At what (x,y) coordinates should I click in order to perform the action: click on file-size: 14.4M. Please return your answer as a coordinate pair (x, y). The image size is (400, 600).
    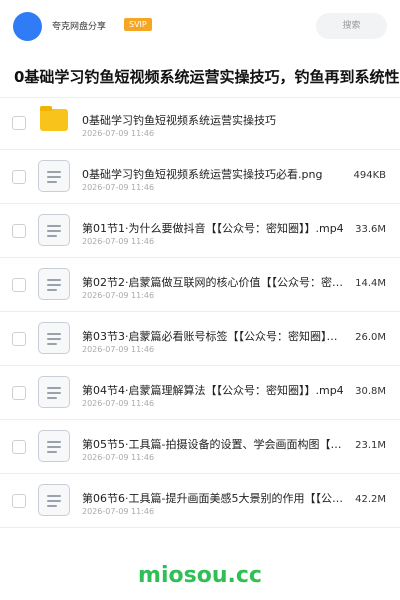
    Looking at the image, I should click on (370, 283).